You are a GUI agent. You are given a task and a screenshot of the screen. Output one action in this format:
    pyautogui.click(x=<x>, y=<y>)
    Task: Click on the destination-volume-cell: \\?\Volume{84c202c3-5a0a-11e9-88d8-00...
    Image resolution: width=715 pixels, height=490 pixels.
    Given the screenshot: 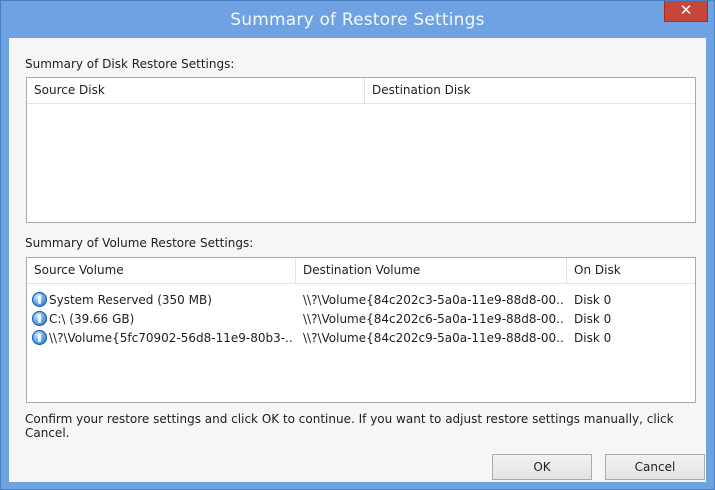 What is the action you would take?
    pyautogui.click(x=434, y=300)
    